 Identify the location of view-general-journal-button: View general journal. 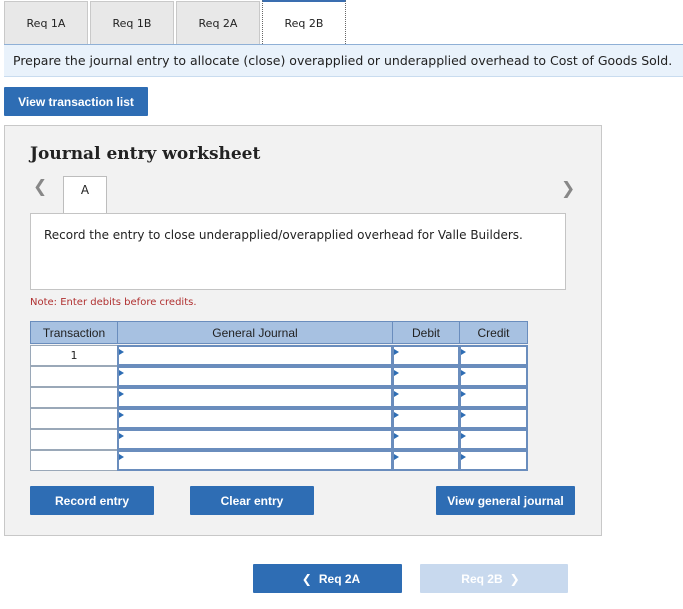
(505, 500).